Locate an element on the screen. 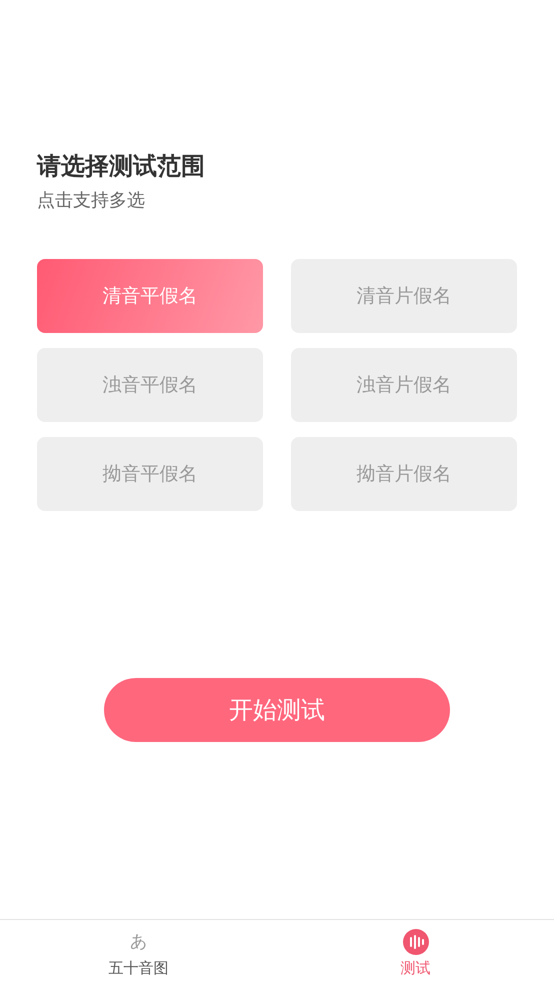  range-option: 拗音片假名 is located at coordinates (404, 474).